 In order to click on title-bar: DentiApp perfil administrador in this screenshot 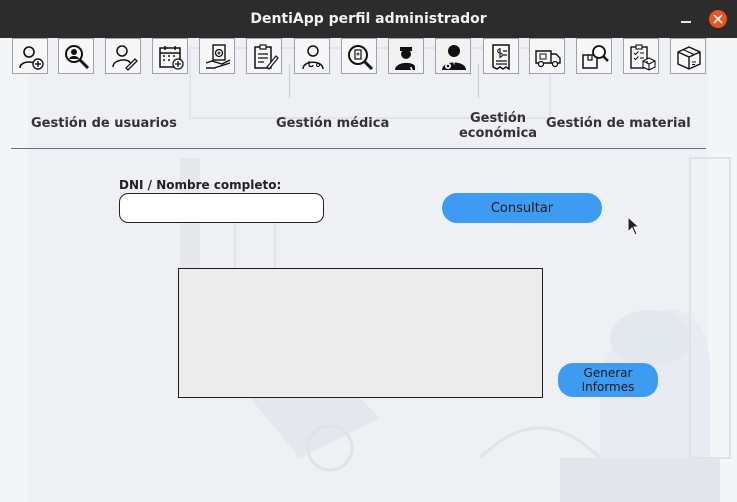, I will do `click(368, 19)`.